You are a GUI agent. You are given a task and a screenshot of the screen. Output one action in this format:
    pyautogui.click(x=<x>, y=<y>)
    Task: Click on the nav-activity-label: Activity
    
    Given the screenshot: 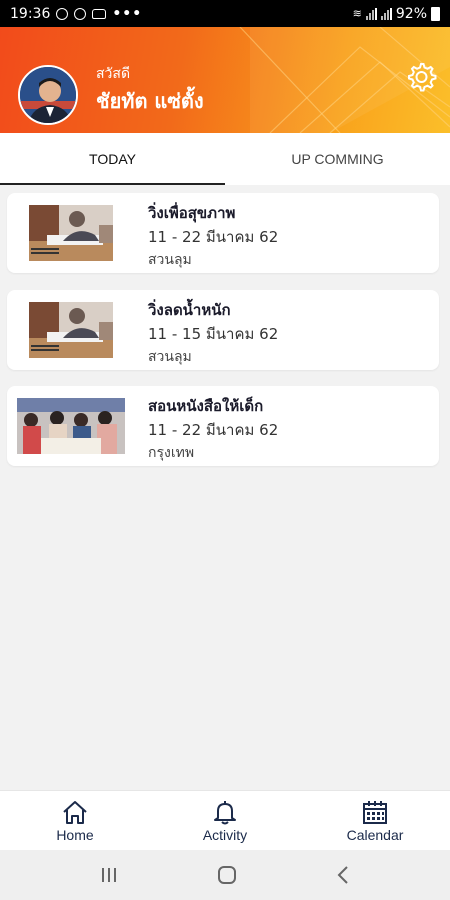 What is the action you would take?
    pyautogui.click(x=225, y=834)
    